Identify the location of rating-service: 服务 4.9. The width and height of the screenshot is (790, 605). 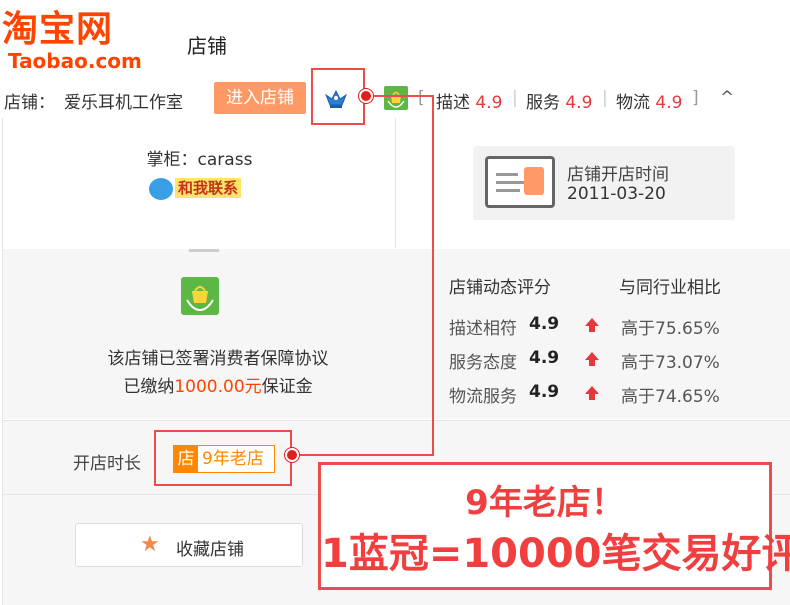
(559, 100).